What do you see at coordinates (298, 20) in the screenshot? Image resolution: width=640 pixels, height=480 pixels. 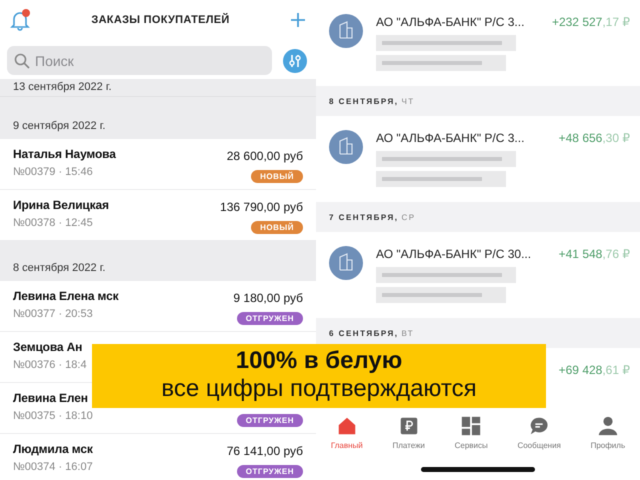 I see `add-icon` at bounding box center [298, 20].